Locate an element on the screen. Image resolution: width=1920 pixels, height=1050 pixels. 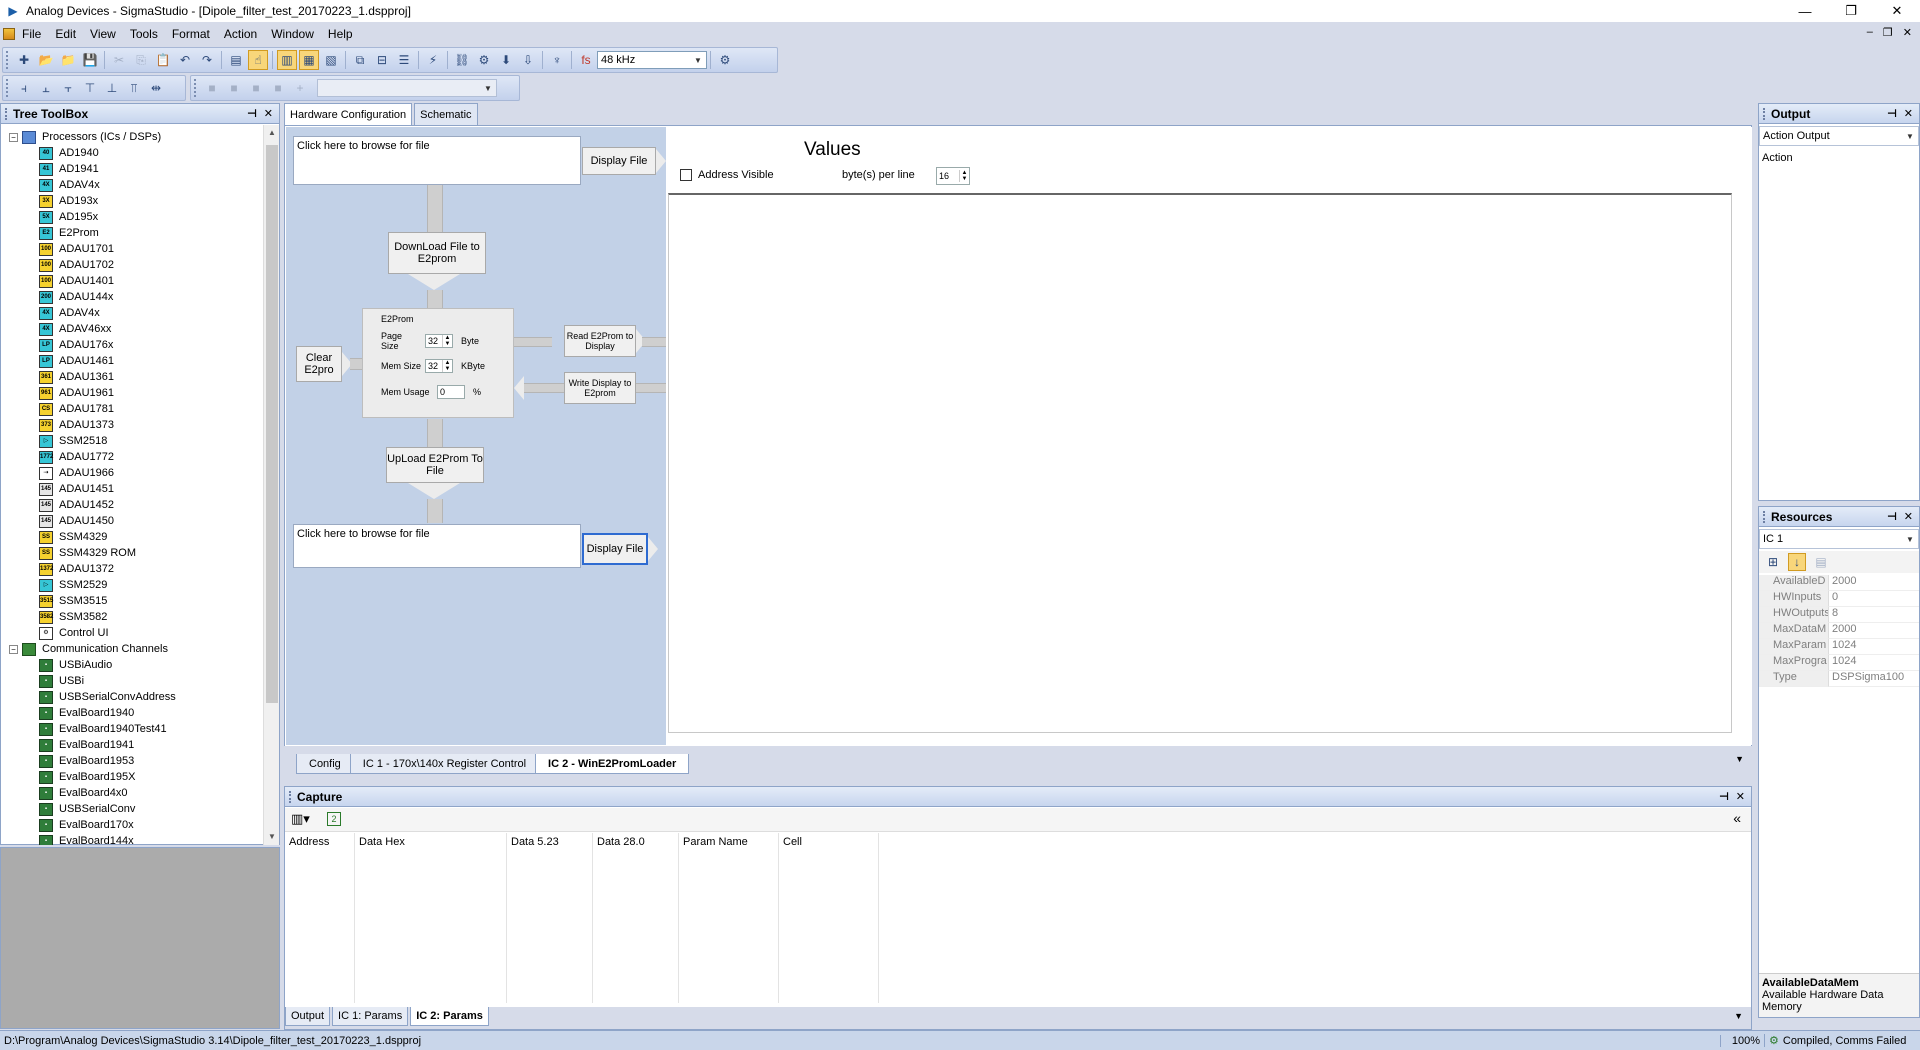
write-e2prom-button: Write Display to E2prom is located at coordinates (600, 388).